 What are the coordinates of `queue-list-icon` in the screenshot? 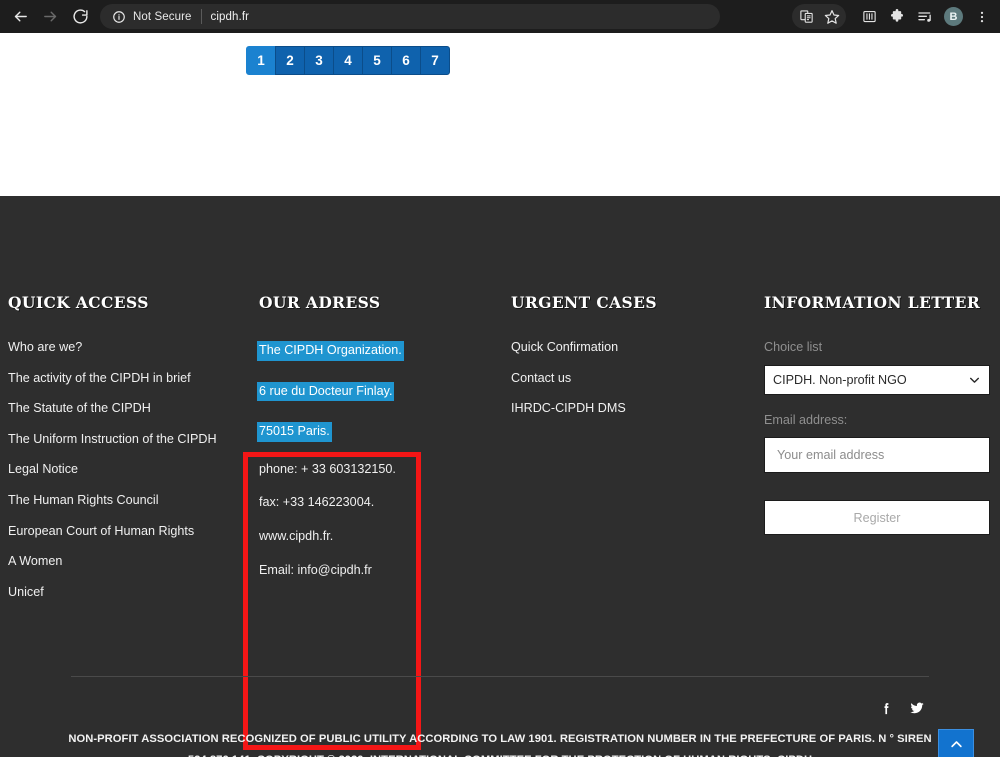 It's located at (925, 17).